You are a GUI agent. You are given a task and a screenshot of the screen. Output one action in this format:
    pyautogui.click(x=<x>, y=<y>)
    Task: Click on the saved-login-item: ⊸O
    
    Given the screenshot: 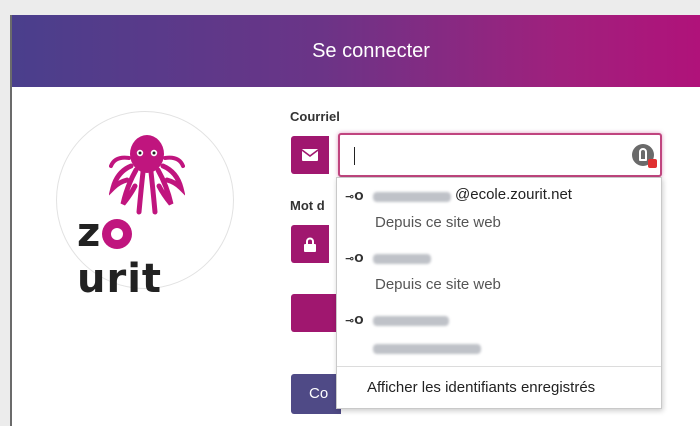 What is the action you would take?
    pyautogui.click(x=499, y=333)
    